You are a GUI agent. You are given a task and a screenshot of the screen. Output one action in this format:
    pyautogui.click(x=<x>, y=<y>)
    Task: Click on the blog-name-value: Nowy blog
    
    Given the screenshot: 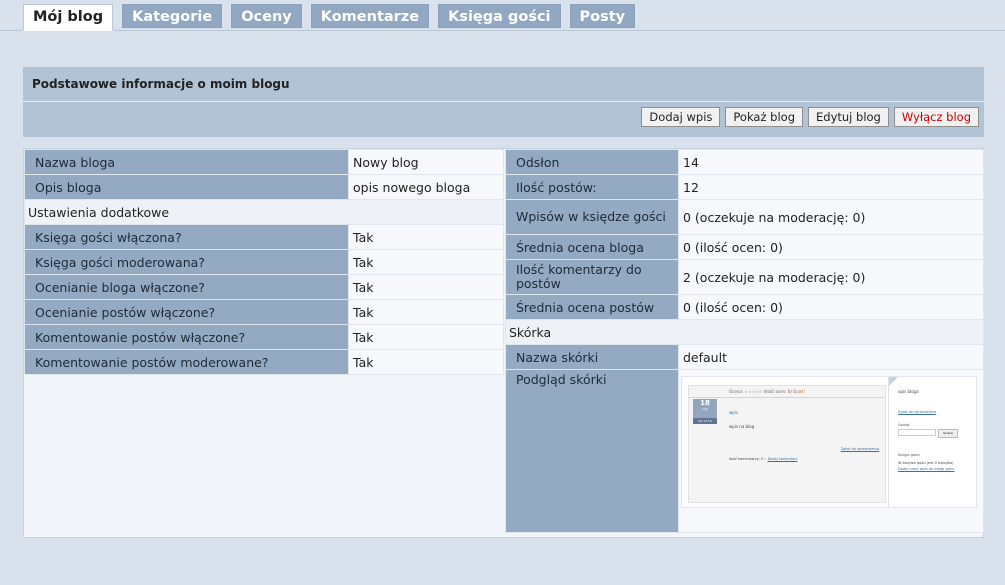 What is the action you would take?
    pyautogui.click(x=426, y=162)
    